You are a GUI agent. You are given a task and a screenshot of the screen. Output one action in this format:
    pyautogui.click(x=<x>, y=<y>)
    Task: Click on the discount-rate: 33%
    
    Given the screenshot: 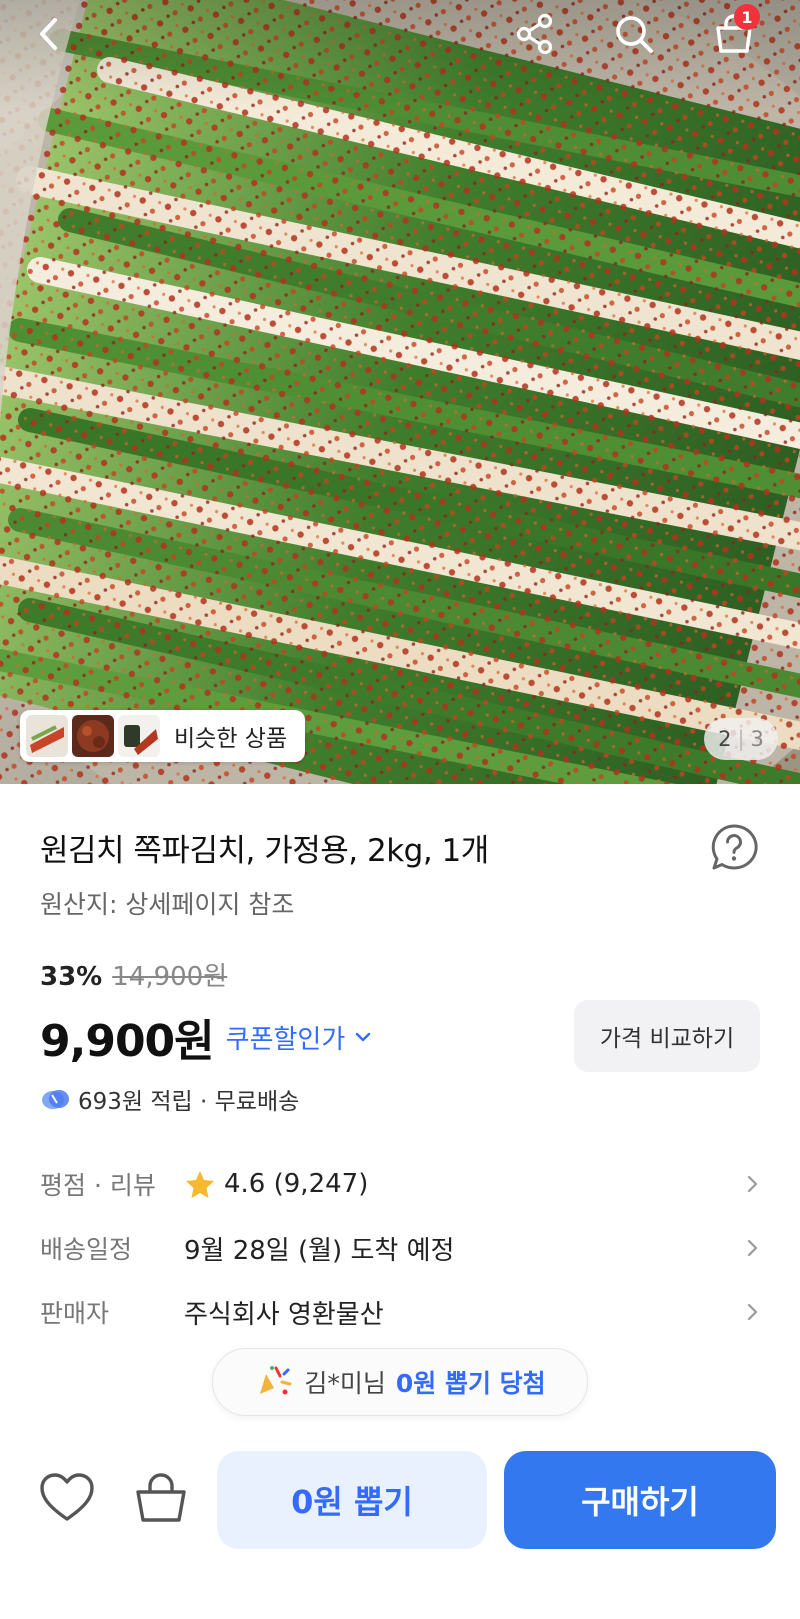 What is the action you would take?
    pyautogui.click(x=71, y=977)
    